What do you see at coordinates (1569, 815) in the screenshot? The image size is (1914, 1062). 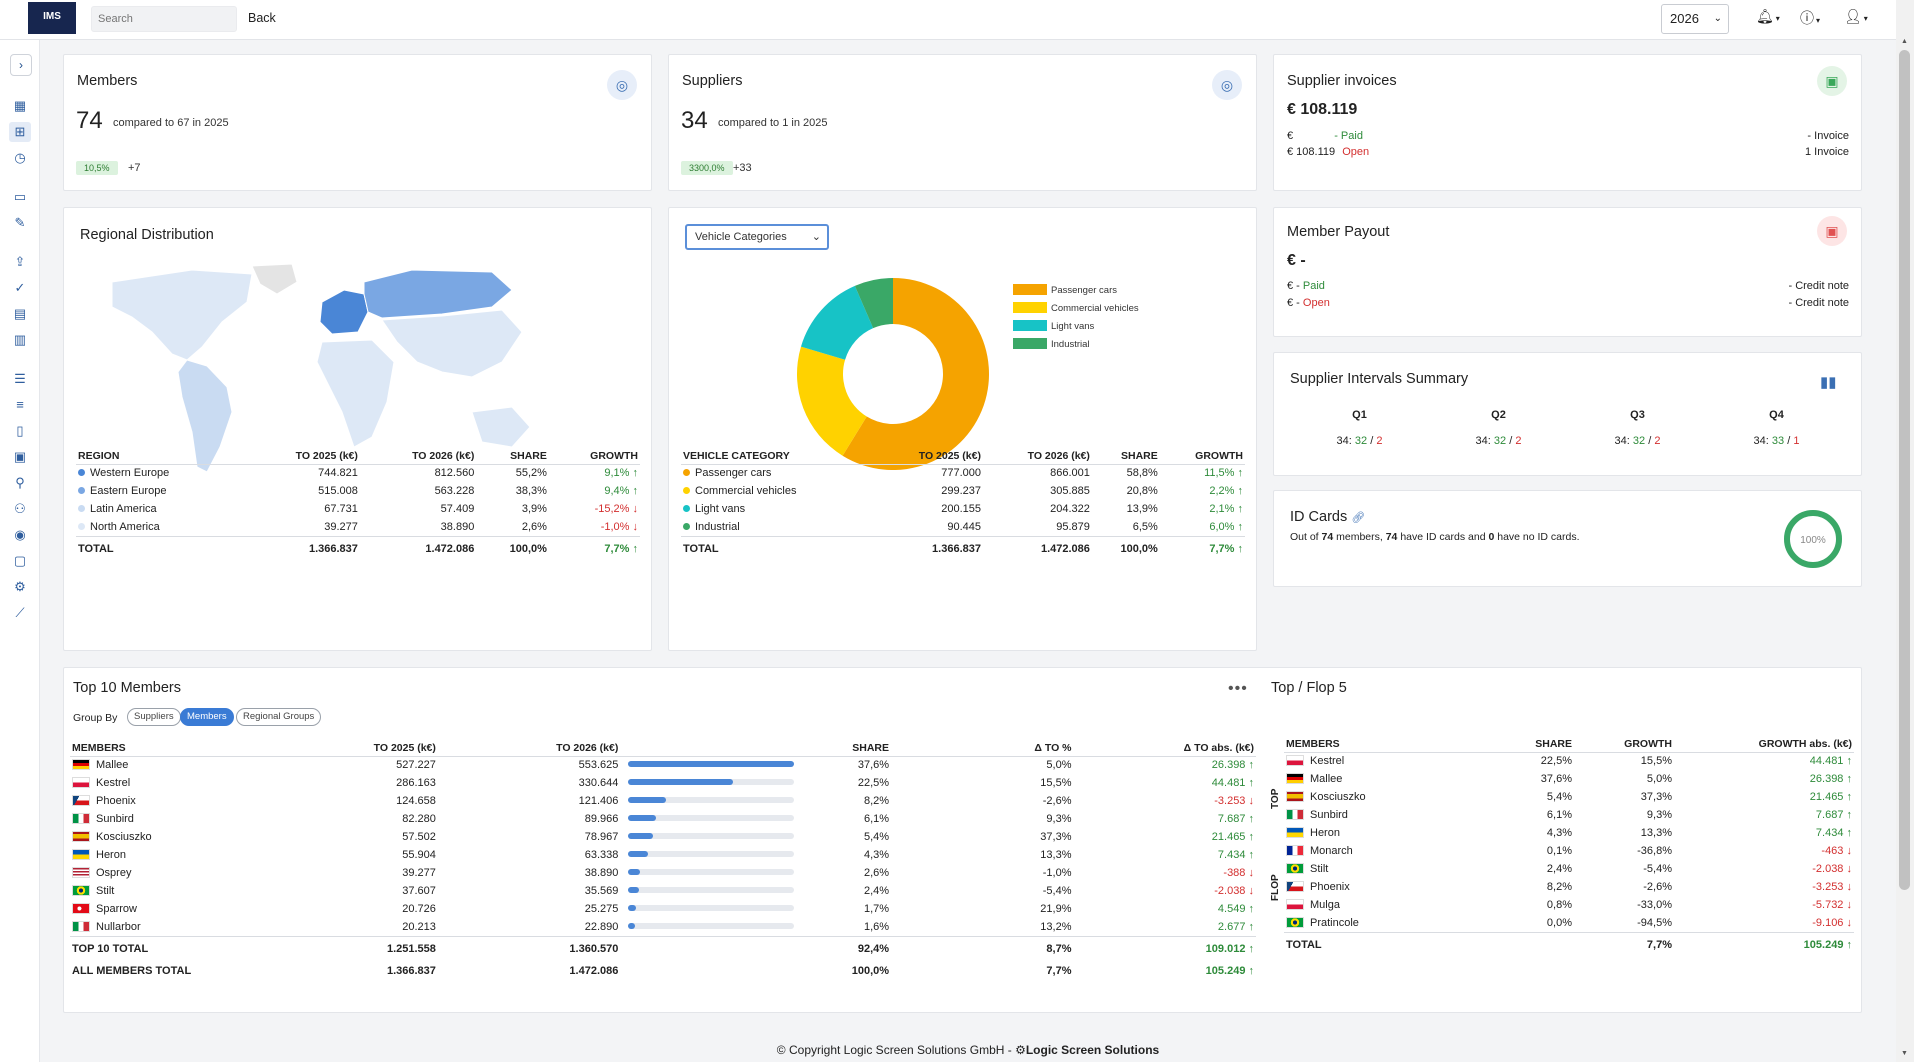 I see `table-row: Sunbird 6,1% 9,3% 7.687 ↑` at bounding box center [1569, 815].